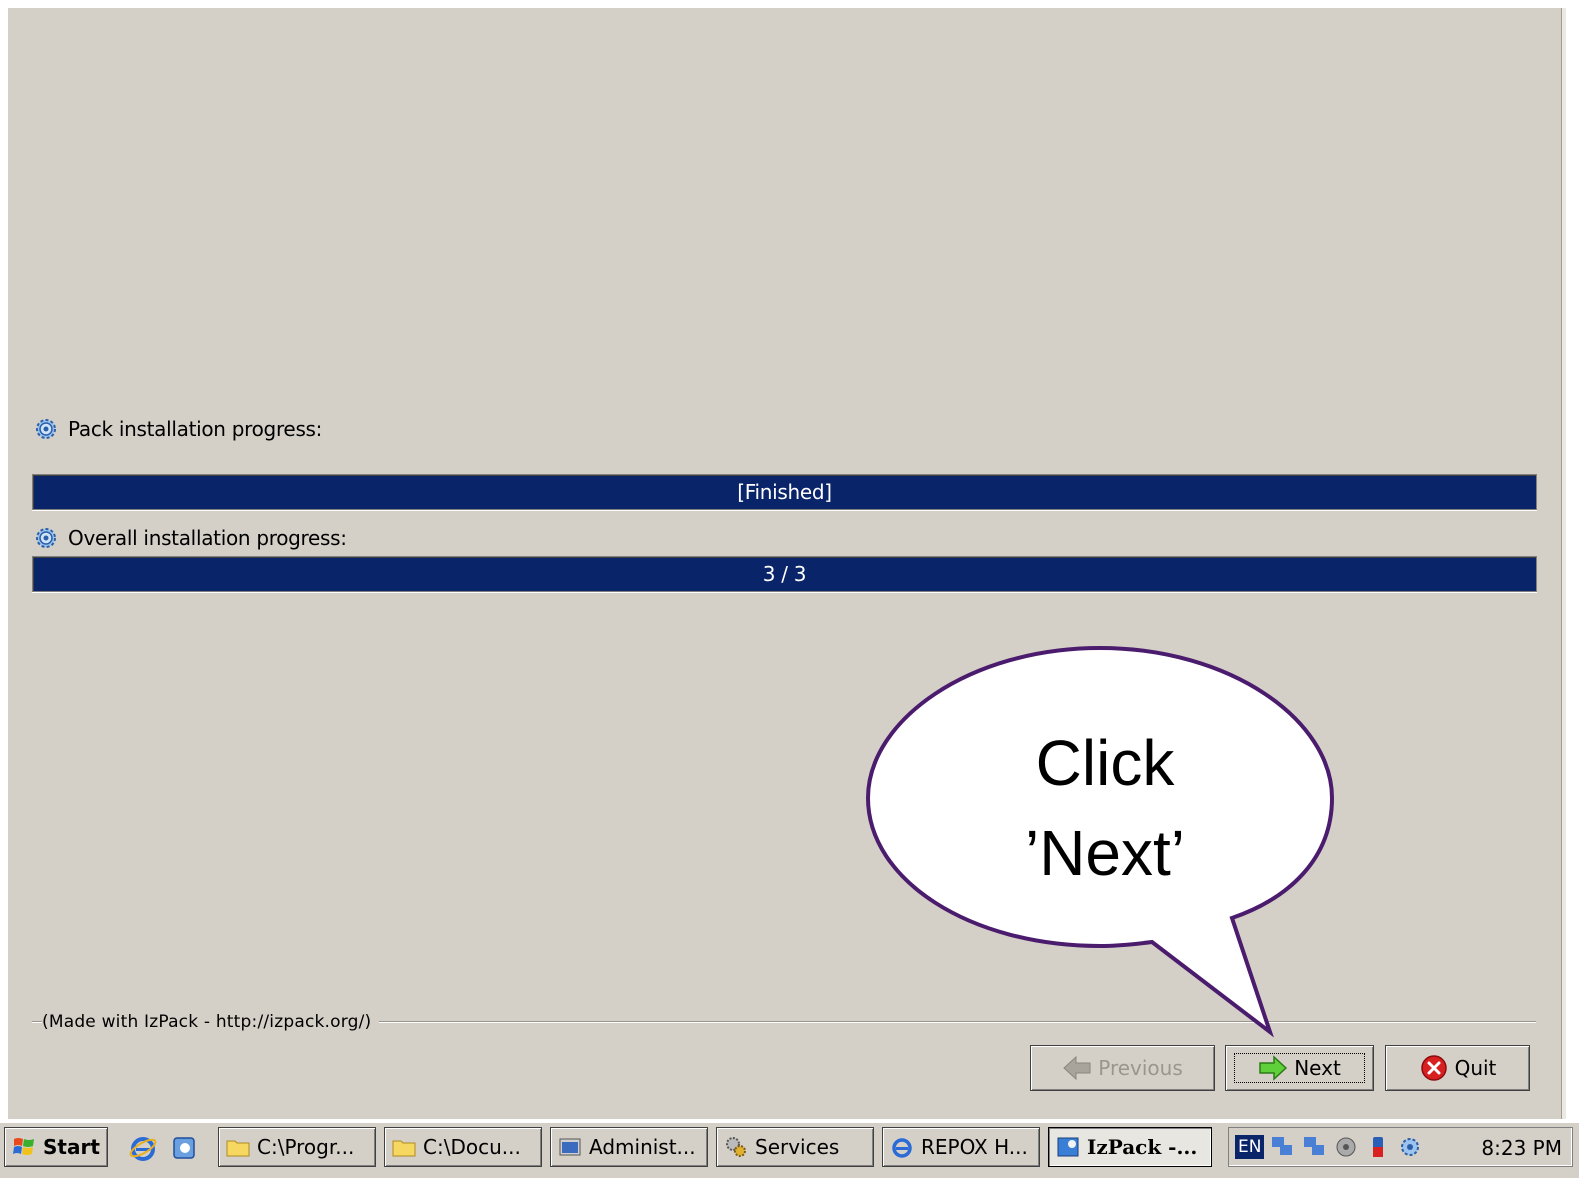 The width and height of the screenshot is (1579, 1178). Describe the element at coordinates (1105, 763) in the screenshot. I see `callout-line-1: Click` at that location.